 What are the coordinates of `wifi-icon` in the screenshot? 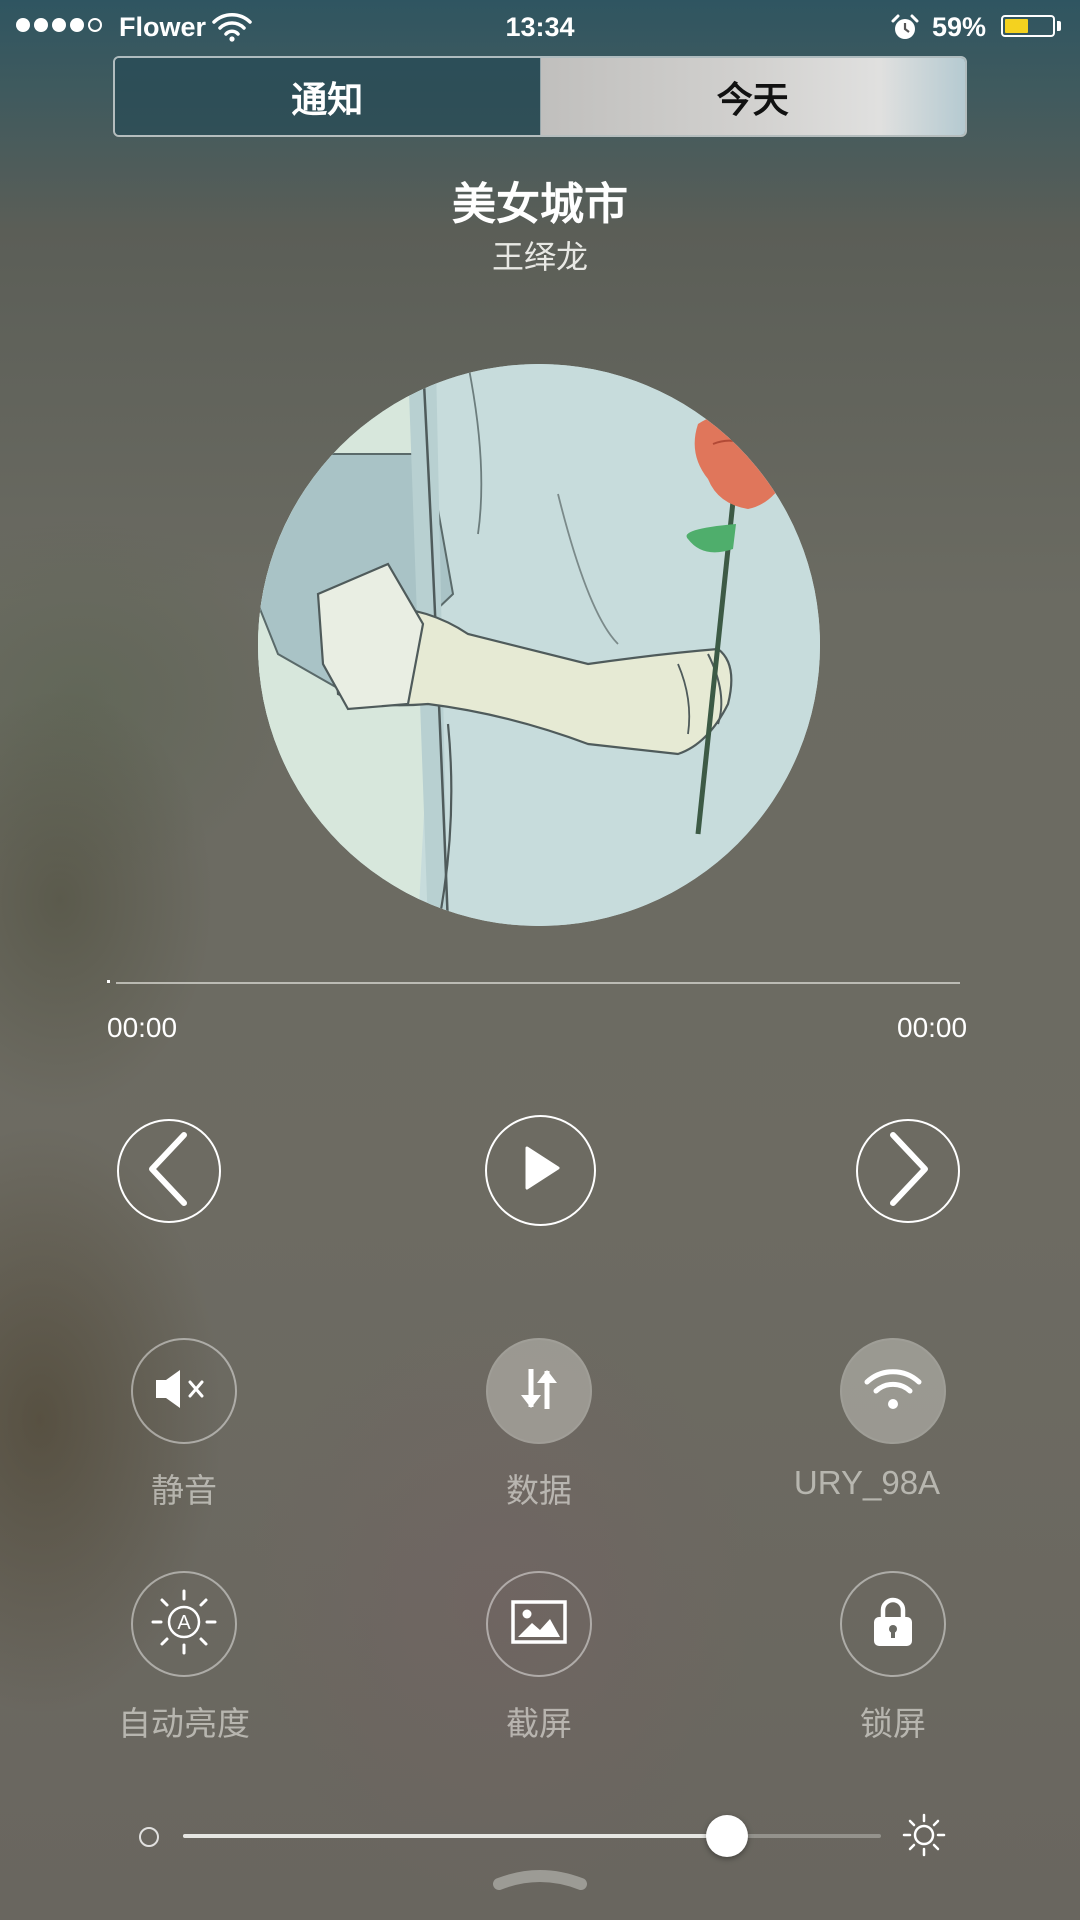 It's located at (893, 1391).